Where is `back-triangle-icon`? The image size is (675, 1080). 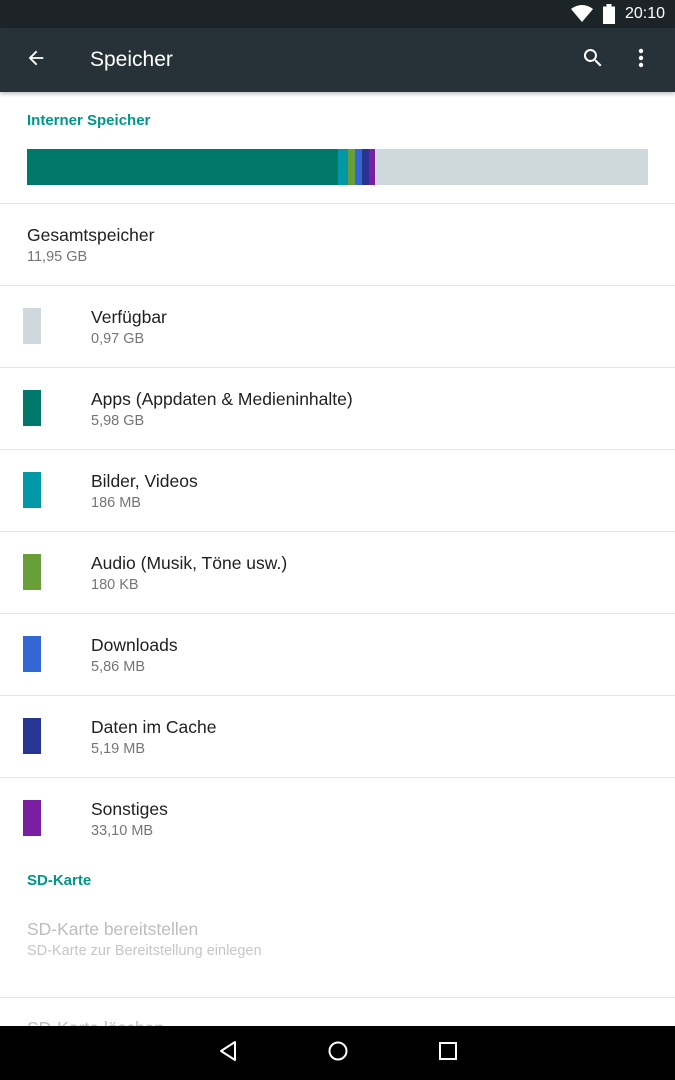 back-triangle-icon is located at coordinates (228, 1053).